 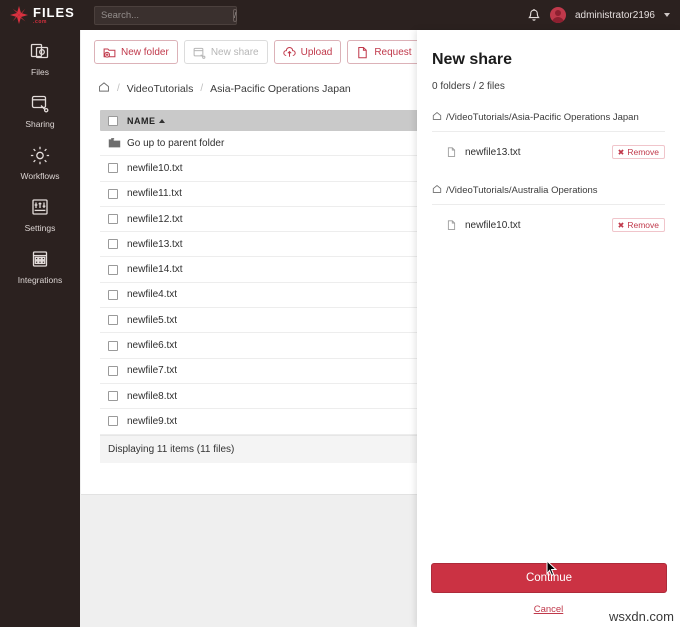 I want to click on top-bar-right: administrator2196, so click(x=603, y=15).